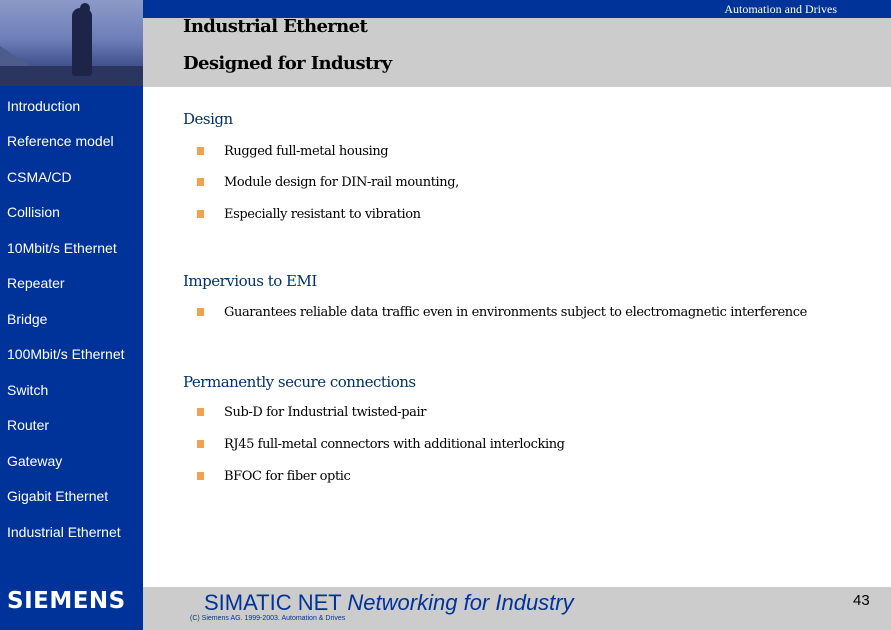 This screenshot has width=891, height=630. I want to click on section-heading-design: Design, so click(208, 119).